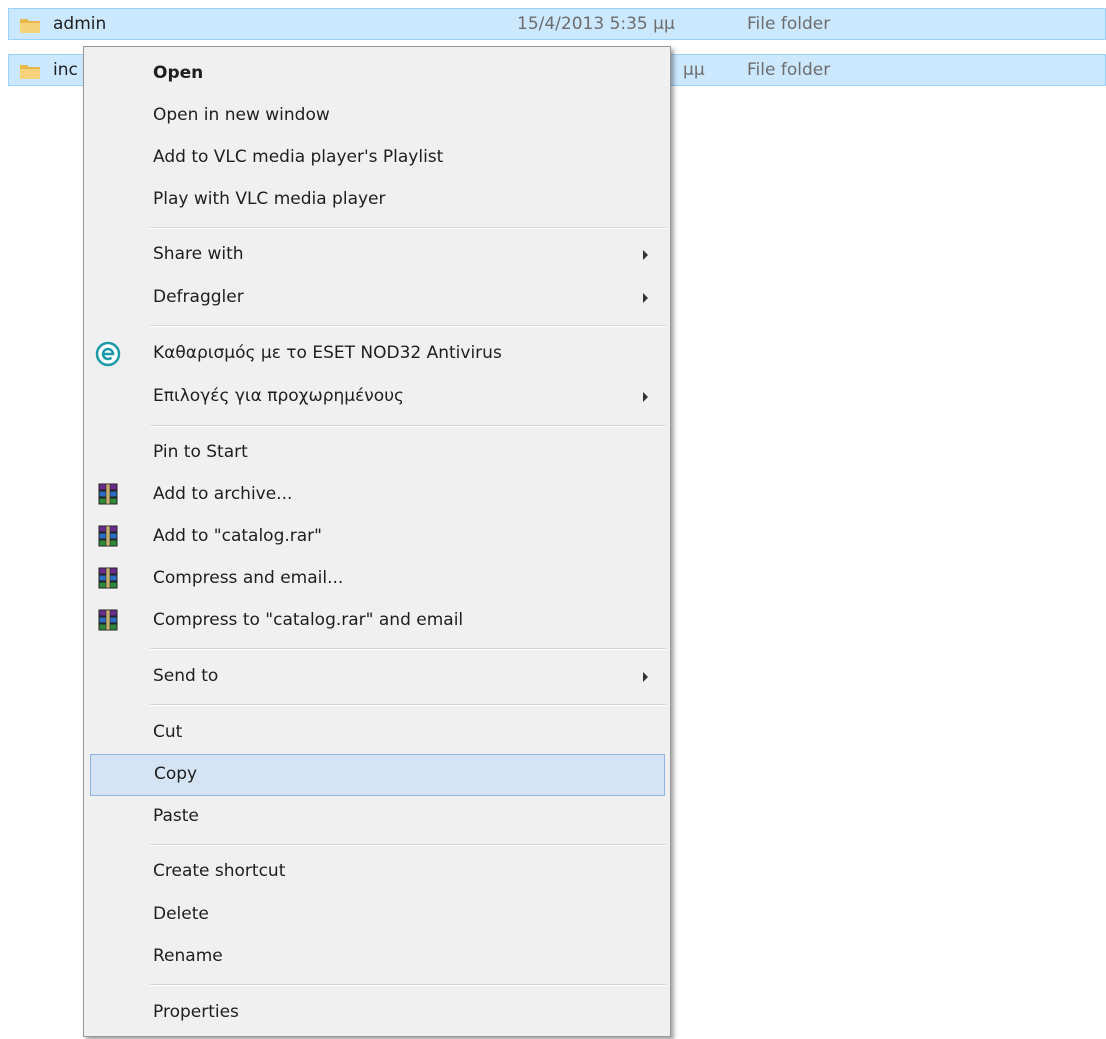  What do you see at coordinates (377, 116) in the screenshot?
I see `menu-item-open-new-window: Open in new window` at bounding box center [377, 116].